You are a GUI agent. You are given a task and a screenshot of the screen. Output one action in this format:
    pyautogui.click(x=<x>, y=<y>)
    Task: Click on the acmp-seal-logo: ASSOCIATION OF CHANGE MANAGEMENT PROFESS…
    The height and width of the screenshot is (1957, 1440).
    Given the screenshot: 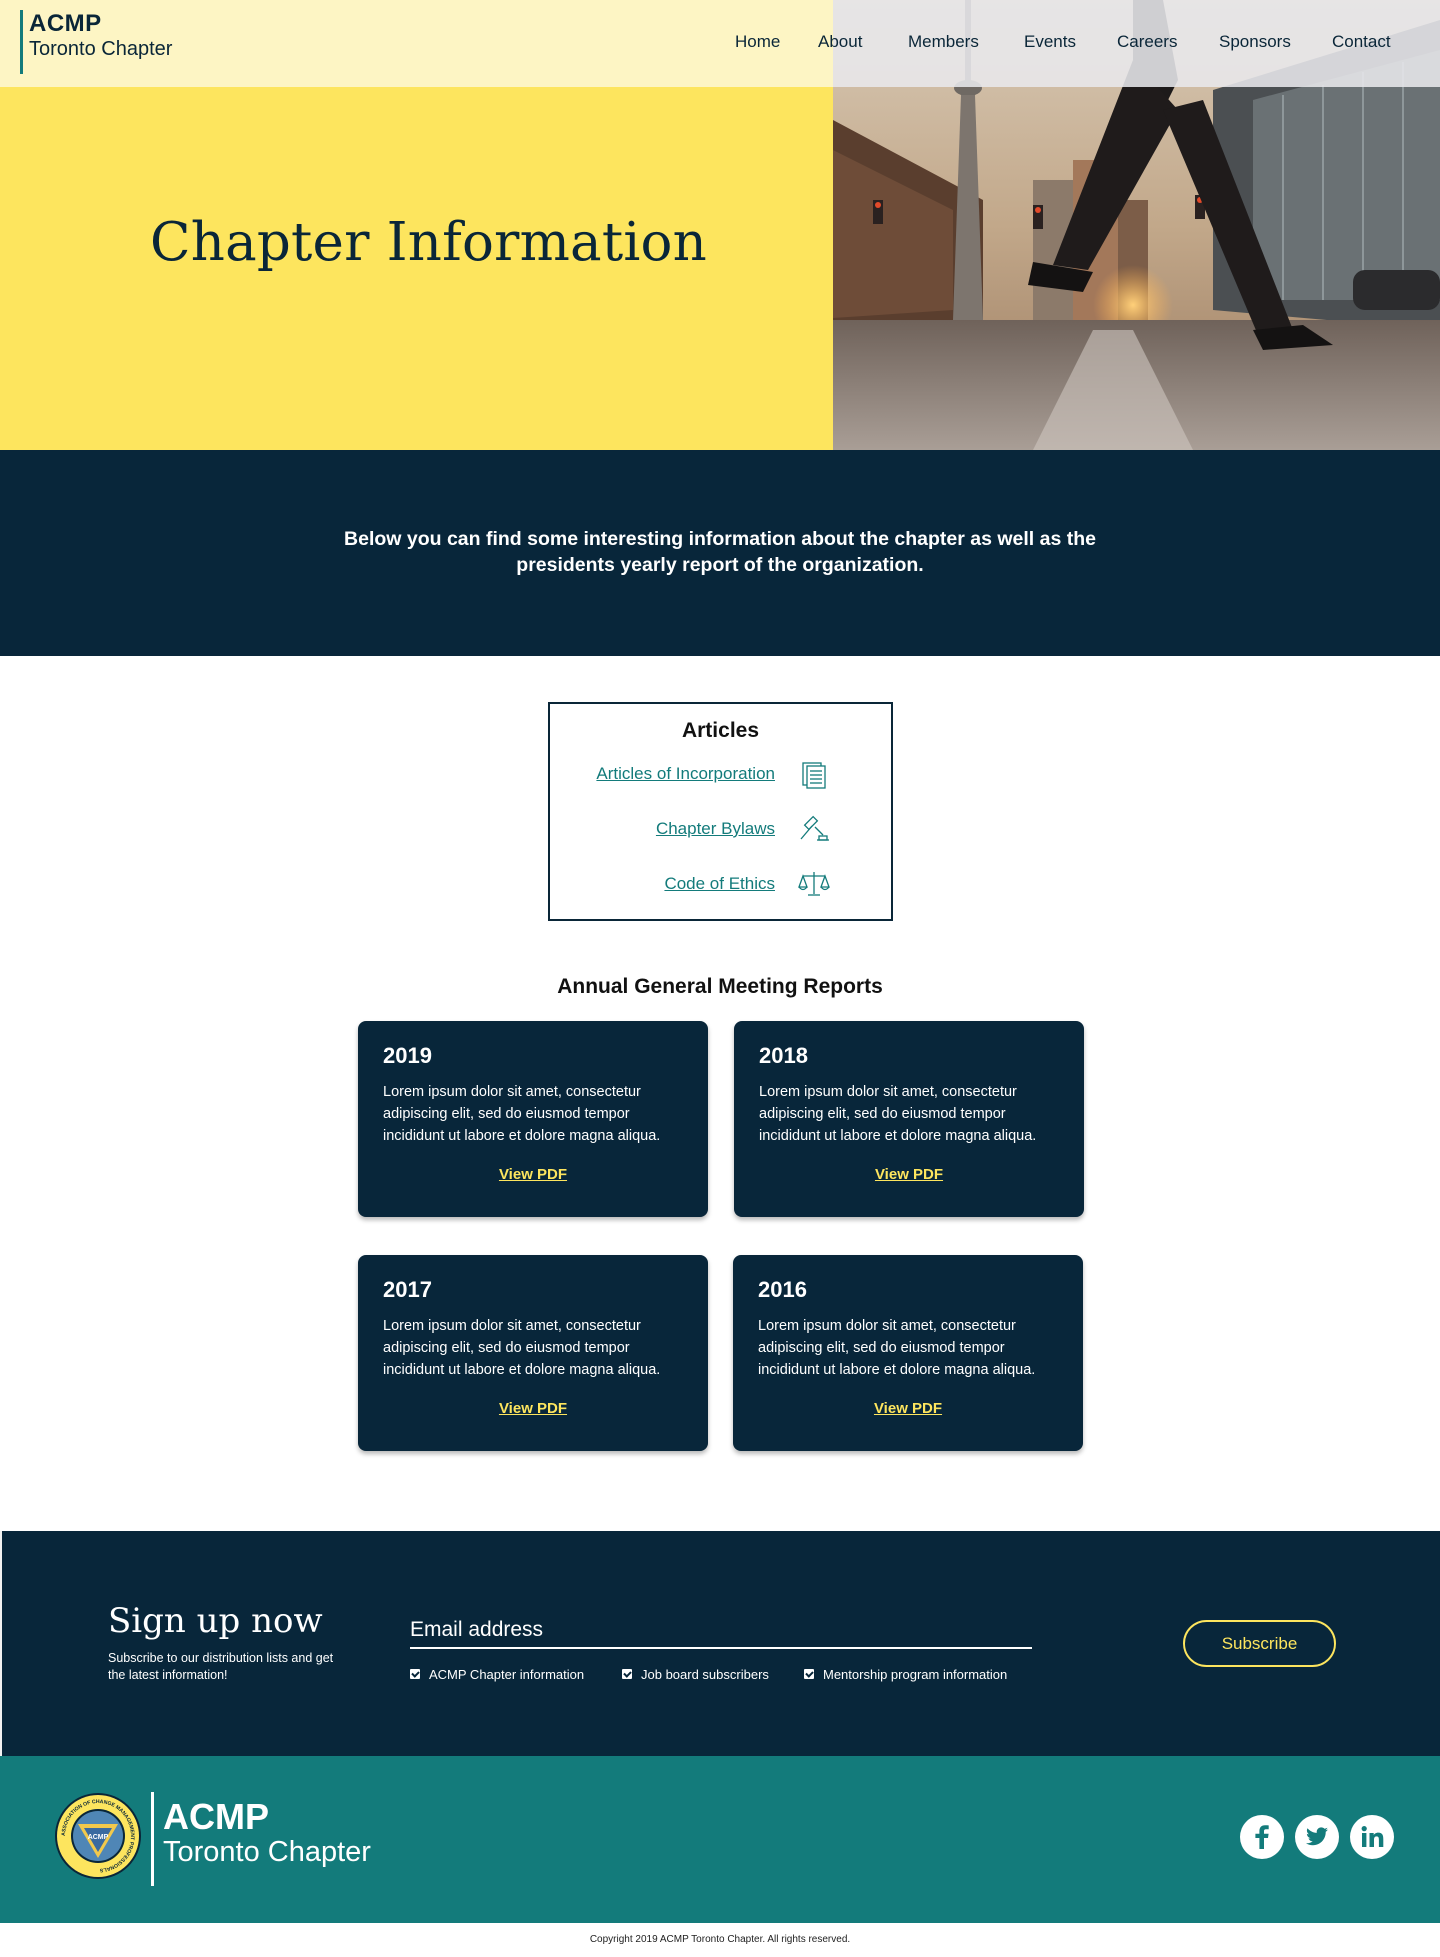 What is the action you would take?
    pyautogui.click(x=98, y=1836)
    